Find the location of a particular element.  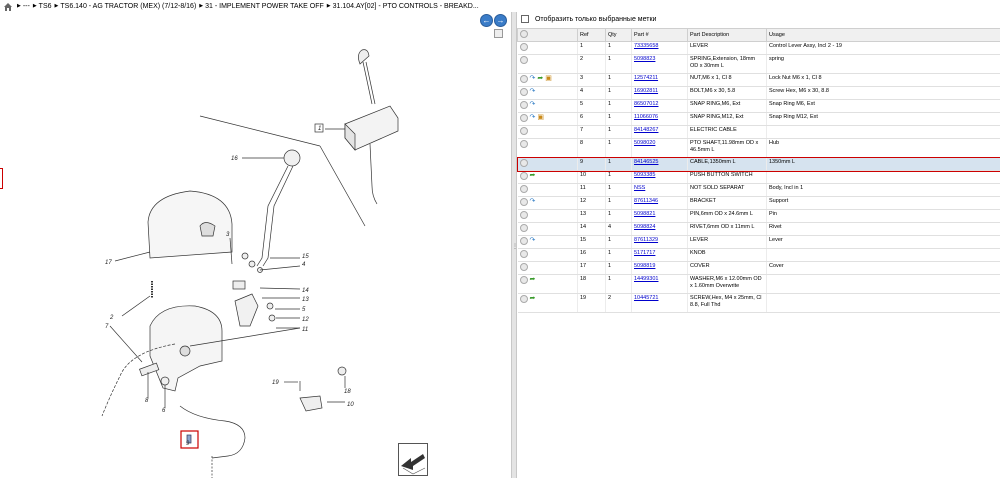

breadcrumb-item: 31 - IMPLEMENT POWER TAKE OFF is located at coordinates (261, 6).